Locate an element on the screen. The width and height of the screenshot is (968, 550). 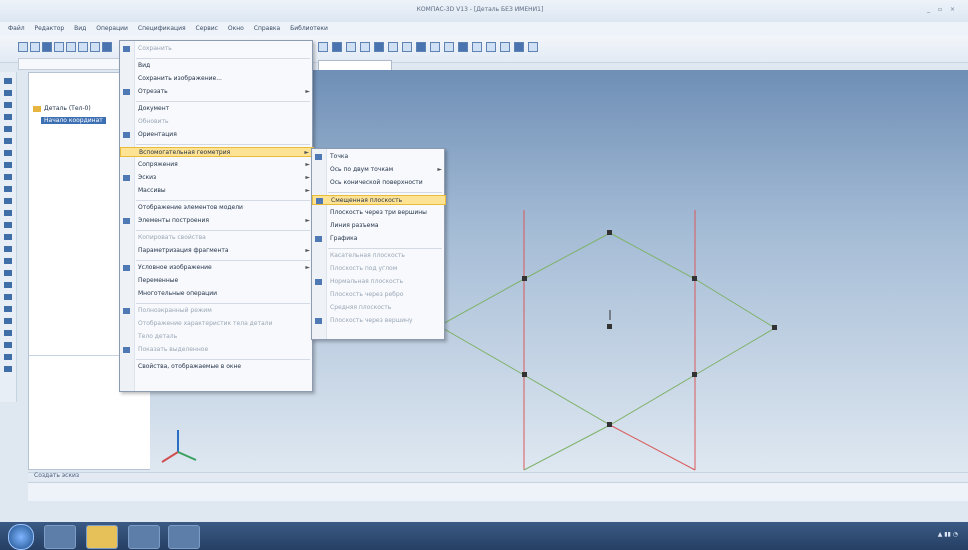
context-menu-item: Документ is located at coordinates (217, 109).